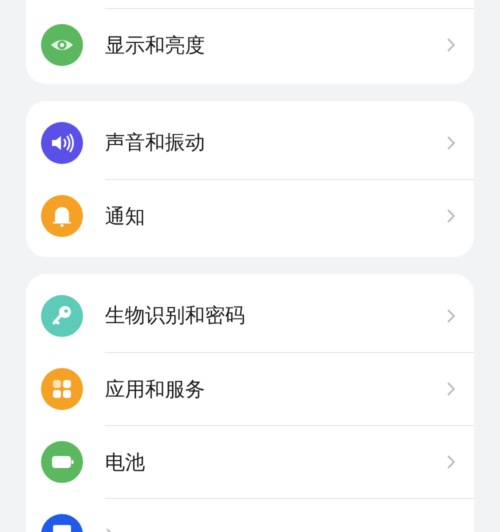 This screenshot has width=500, height=532. Describe the element at coordinates (250, 44) in the screenshot. I see `settings-item: 显示和亮度` at that location.